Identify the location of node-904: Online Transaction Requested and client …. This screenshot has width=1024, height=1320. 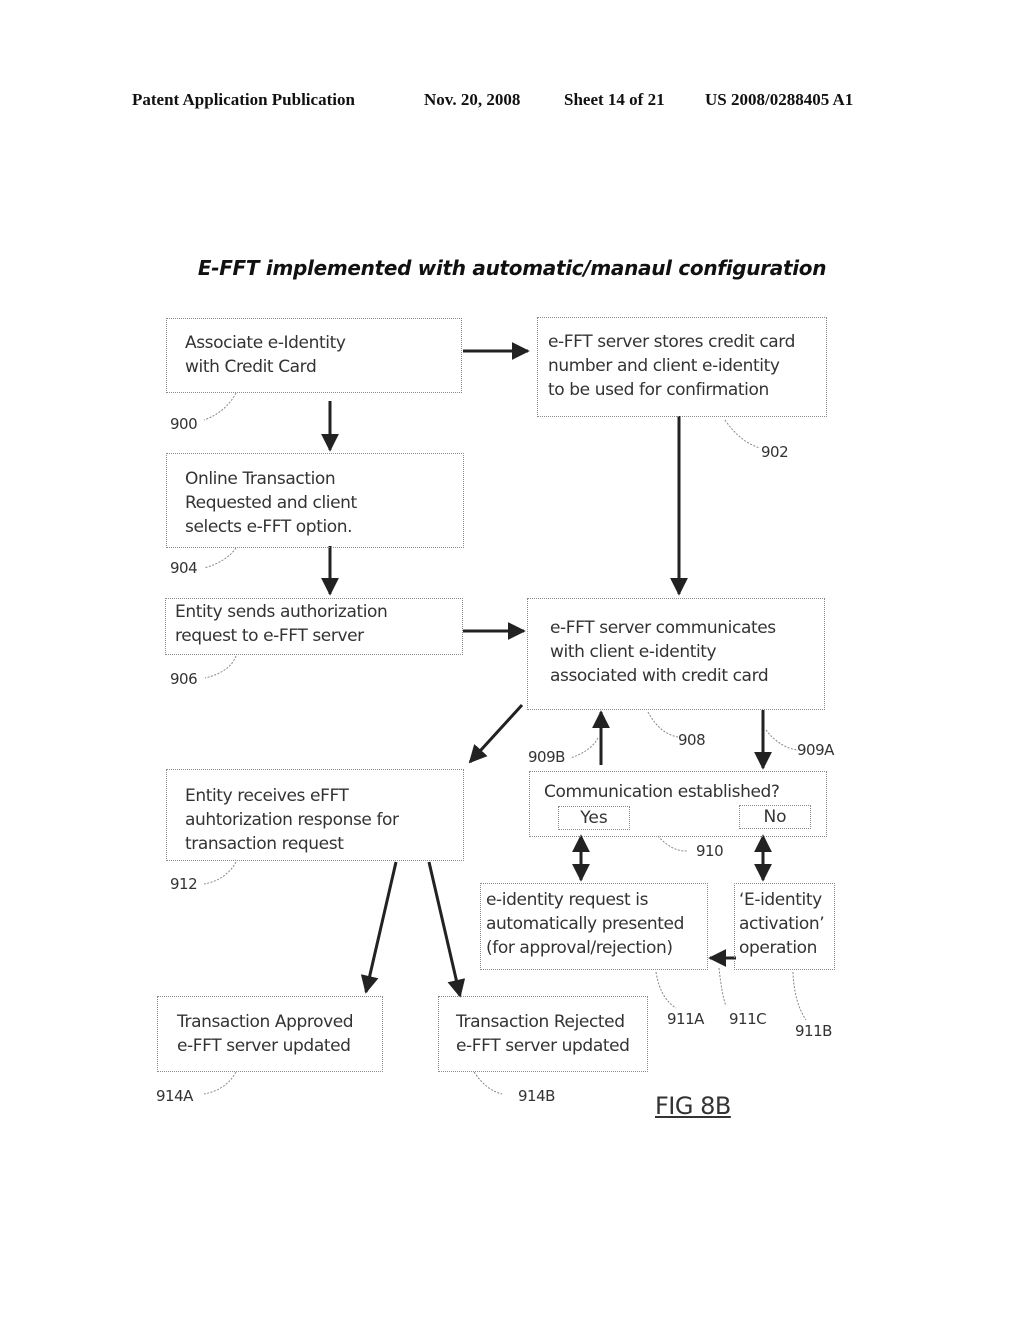
(315, 500).